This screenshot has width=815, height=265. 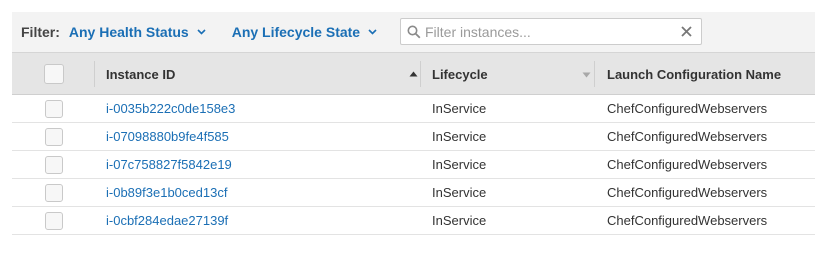 What do you see at coordinates (686, 31) in the screenshot?
I see `close-icon` at bounding box center [686, 31].